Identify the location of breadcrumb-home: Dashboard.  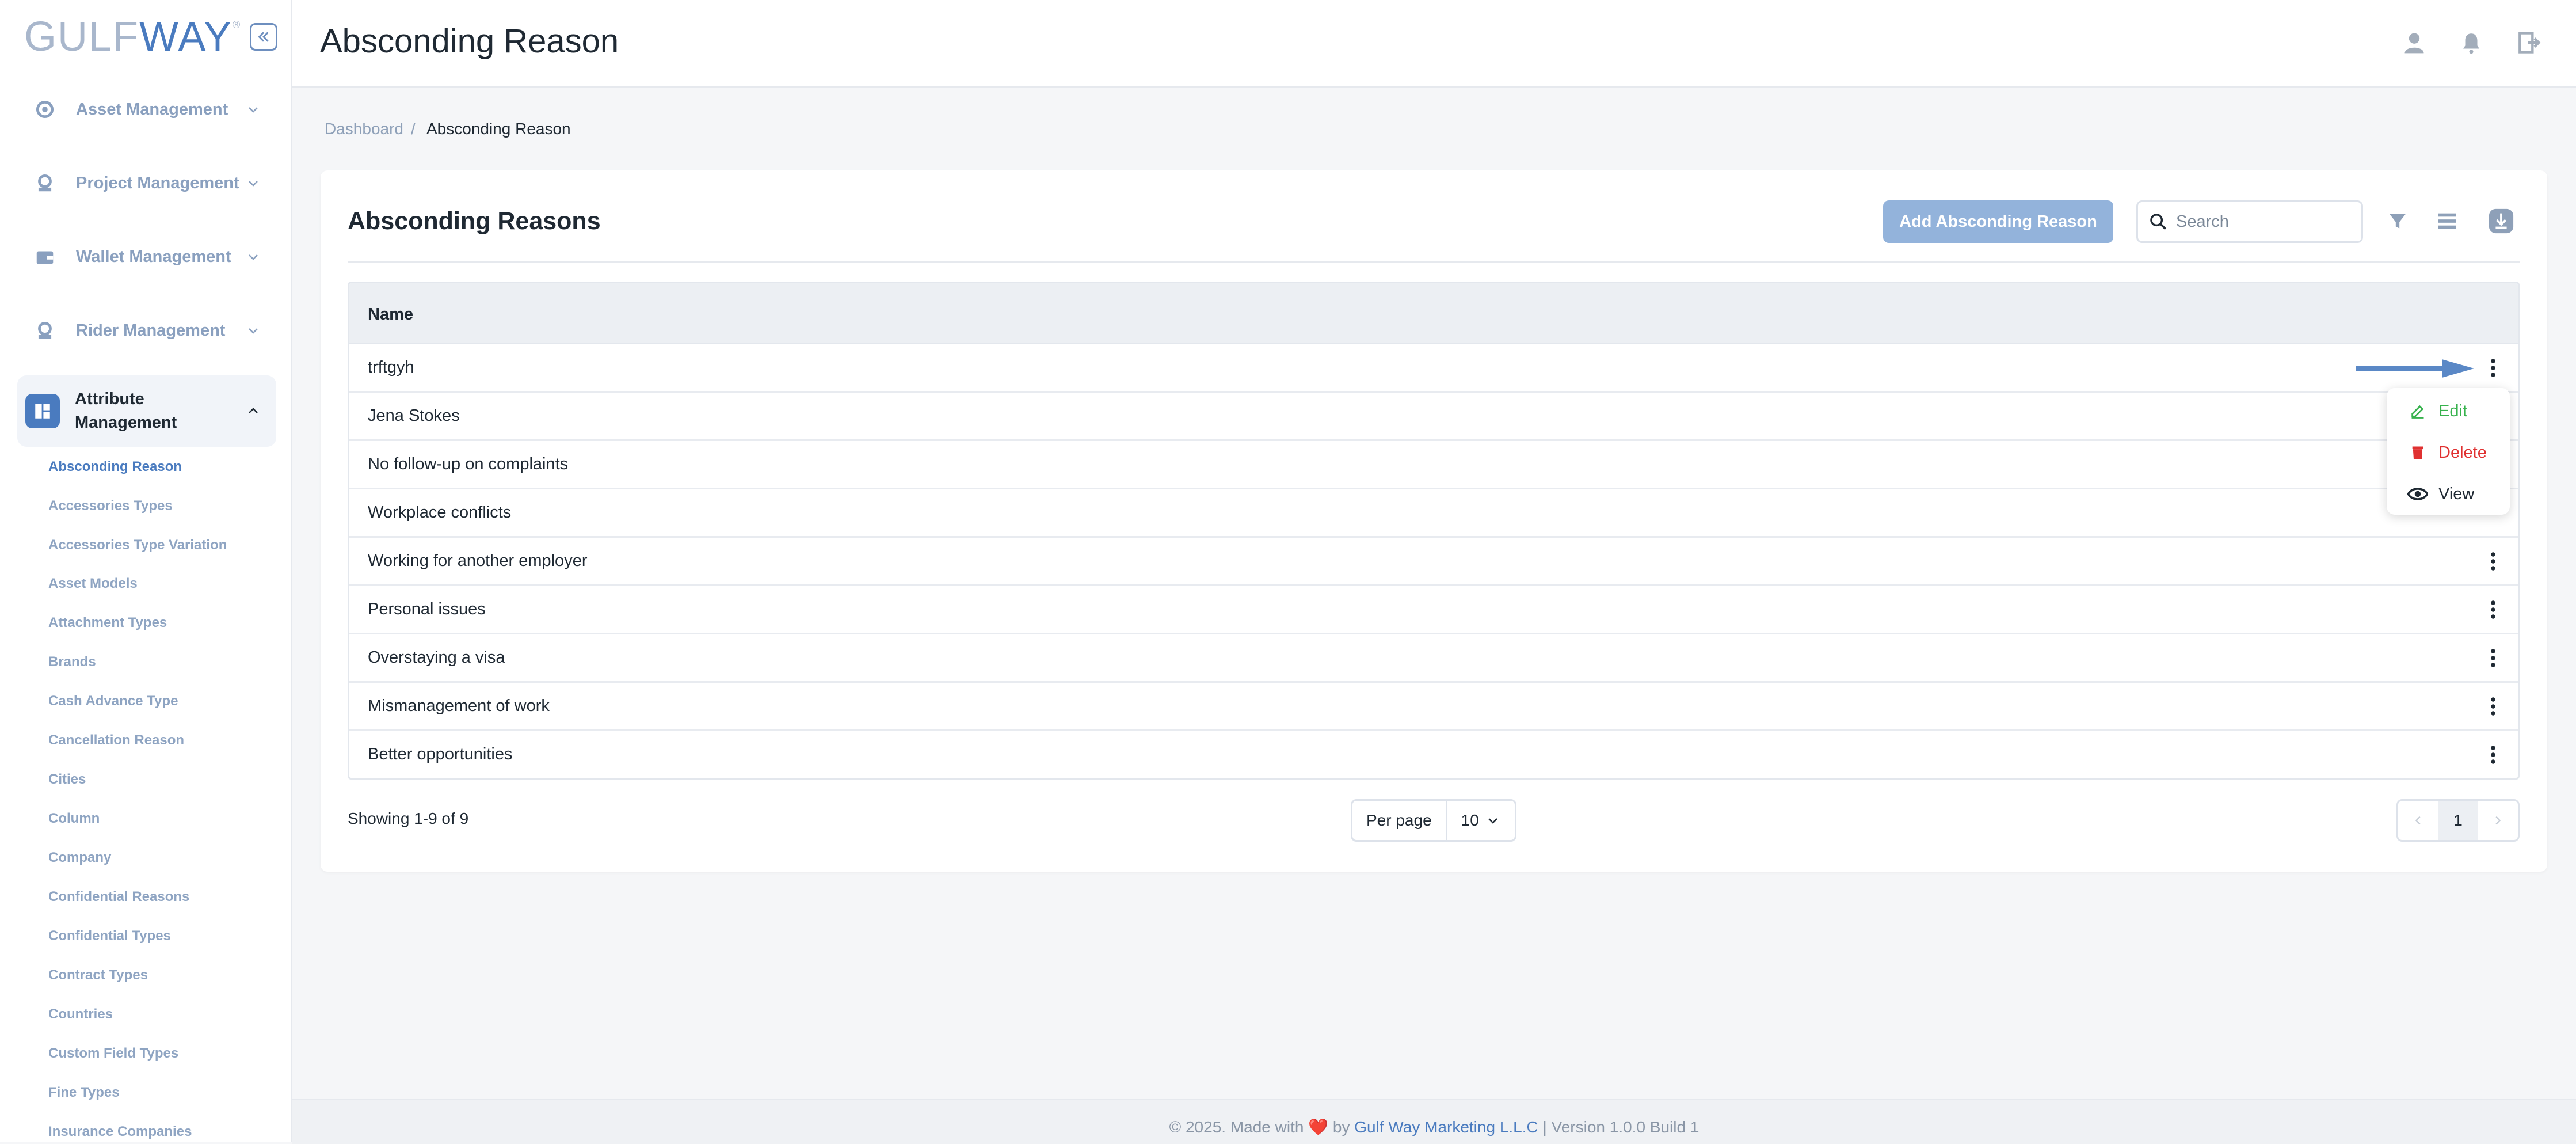
(364, 129).